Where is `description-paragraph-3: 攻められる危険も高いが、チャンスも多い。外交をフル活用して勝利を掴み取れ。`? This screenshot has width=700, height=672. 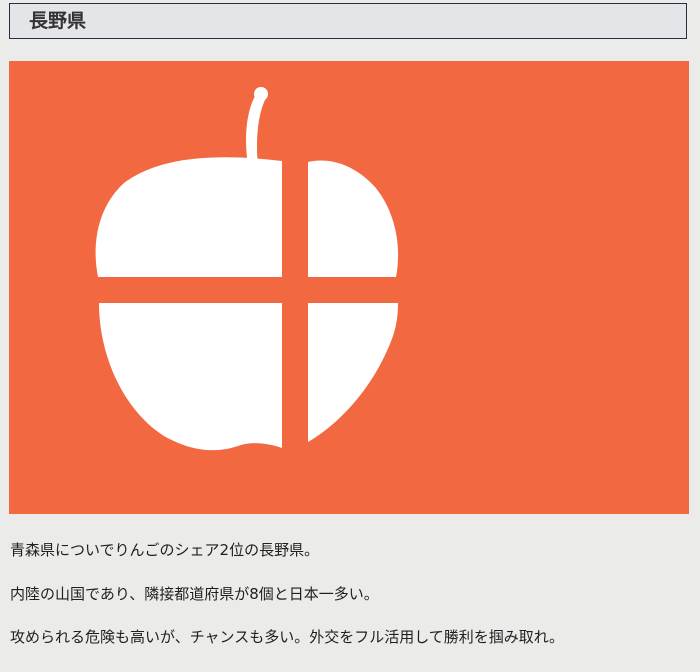
description-paragraph-3: 攻められる危険も高いが、チャンスも多い。外交をフル活用して勝利を掴み取れ。 is located at coordinates (287, 637).